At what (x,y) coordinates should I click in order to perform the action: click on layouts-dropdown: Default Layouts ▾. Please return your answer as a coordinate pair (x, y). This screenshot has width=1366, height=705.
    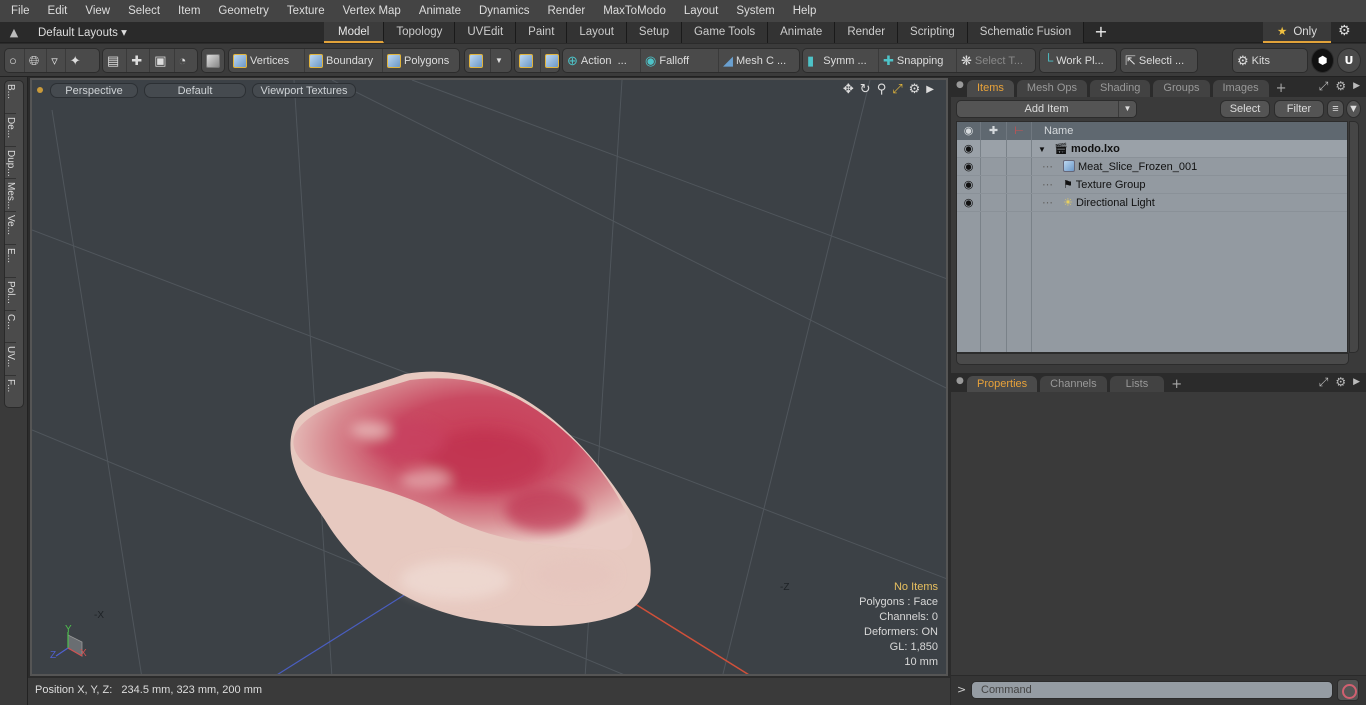
    Looking at the image, I should click on (181, 32).